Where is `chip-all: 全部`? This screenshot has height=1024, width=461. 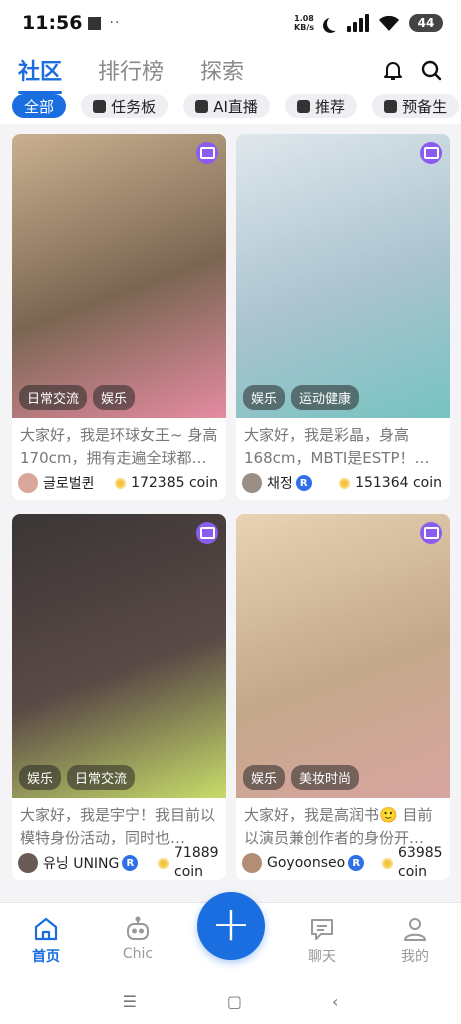 chip-all: 全部 is located at coordinates (39, 106).